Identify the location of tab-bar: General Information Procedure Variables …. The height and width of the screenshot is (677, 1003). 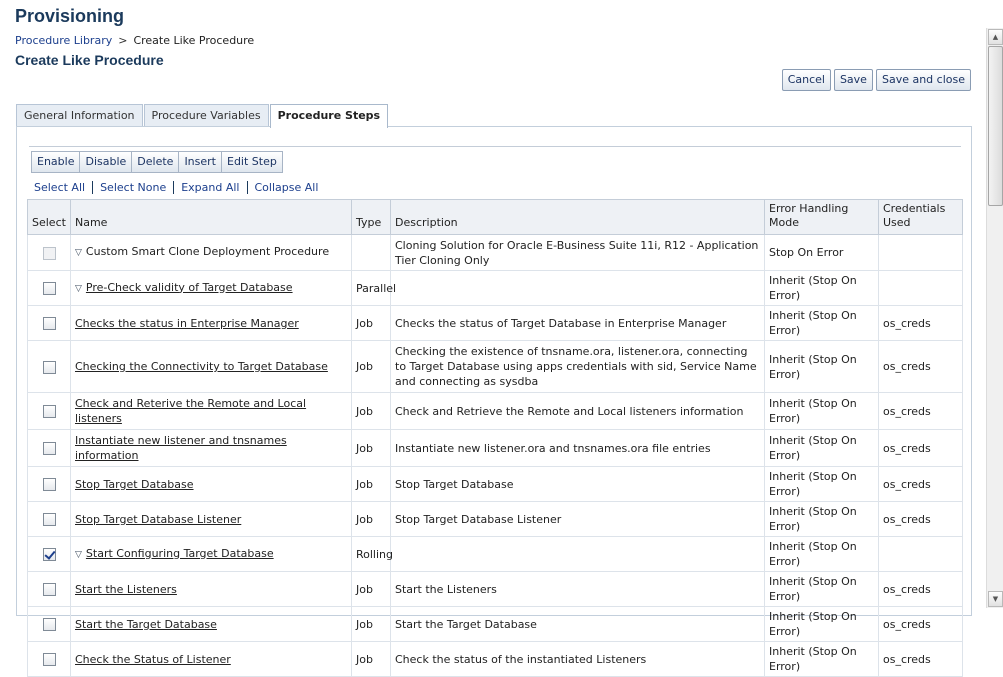
(202, 116).